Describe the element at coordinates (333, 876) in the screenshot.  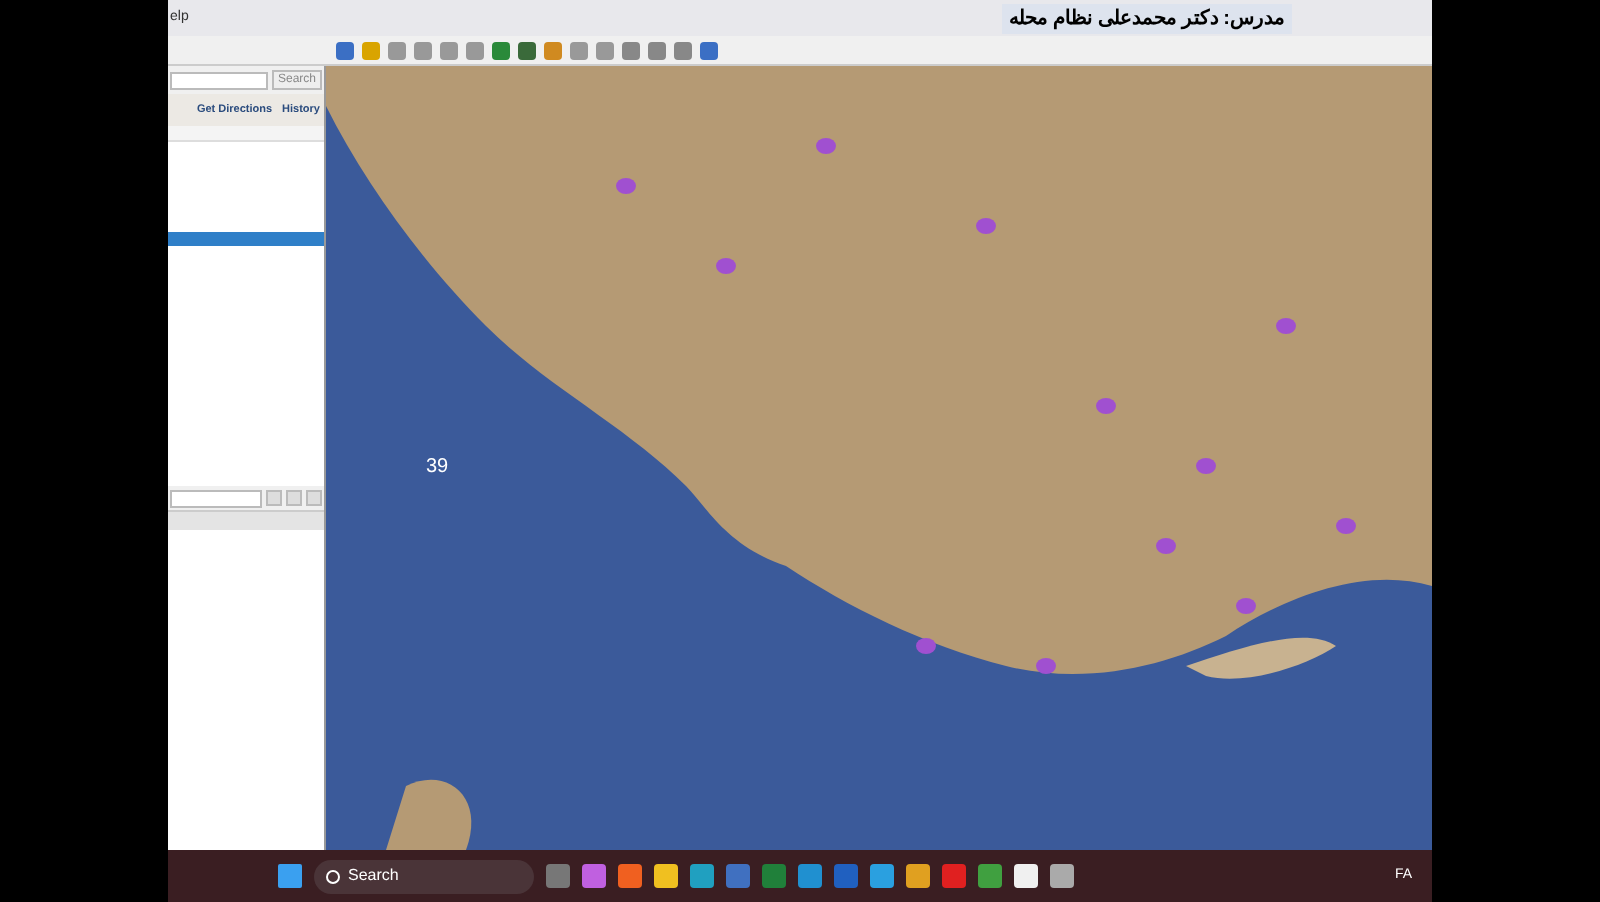
I see `search-icon` at that location.